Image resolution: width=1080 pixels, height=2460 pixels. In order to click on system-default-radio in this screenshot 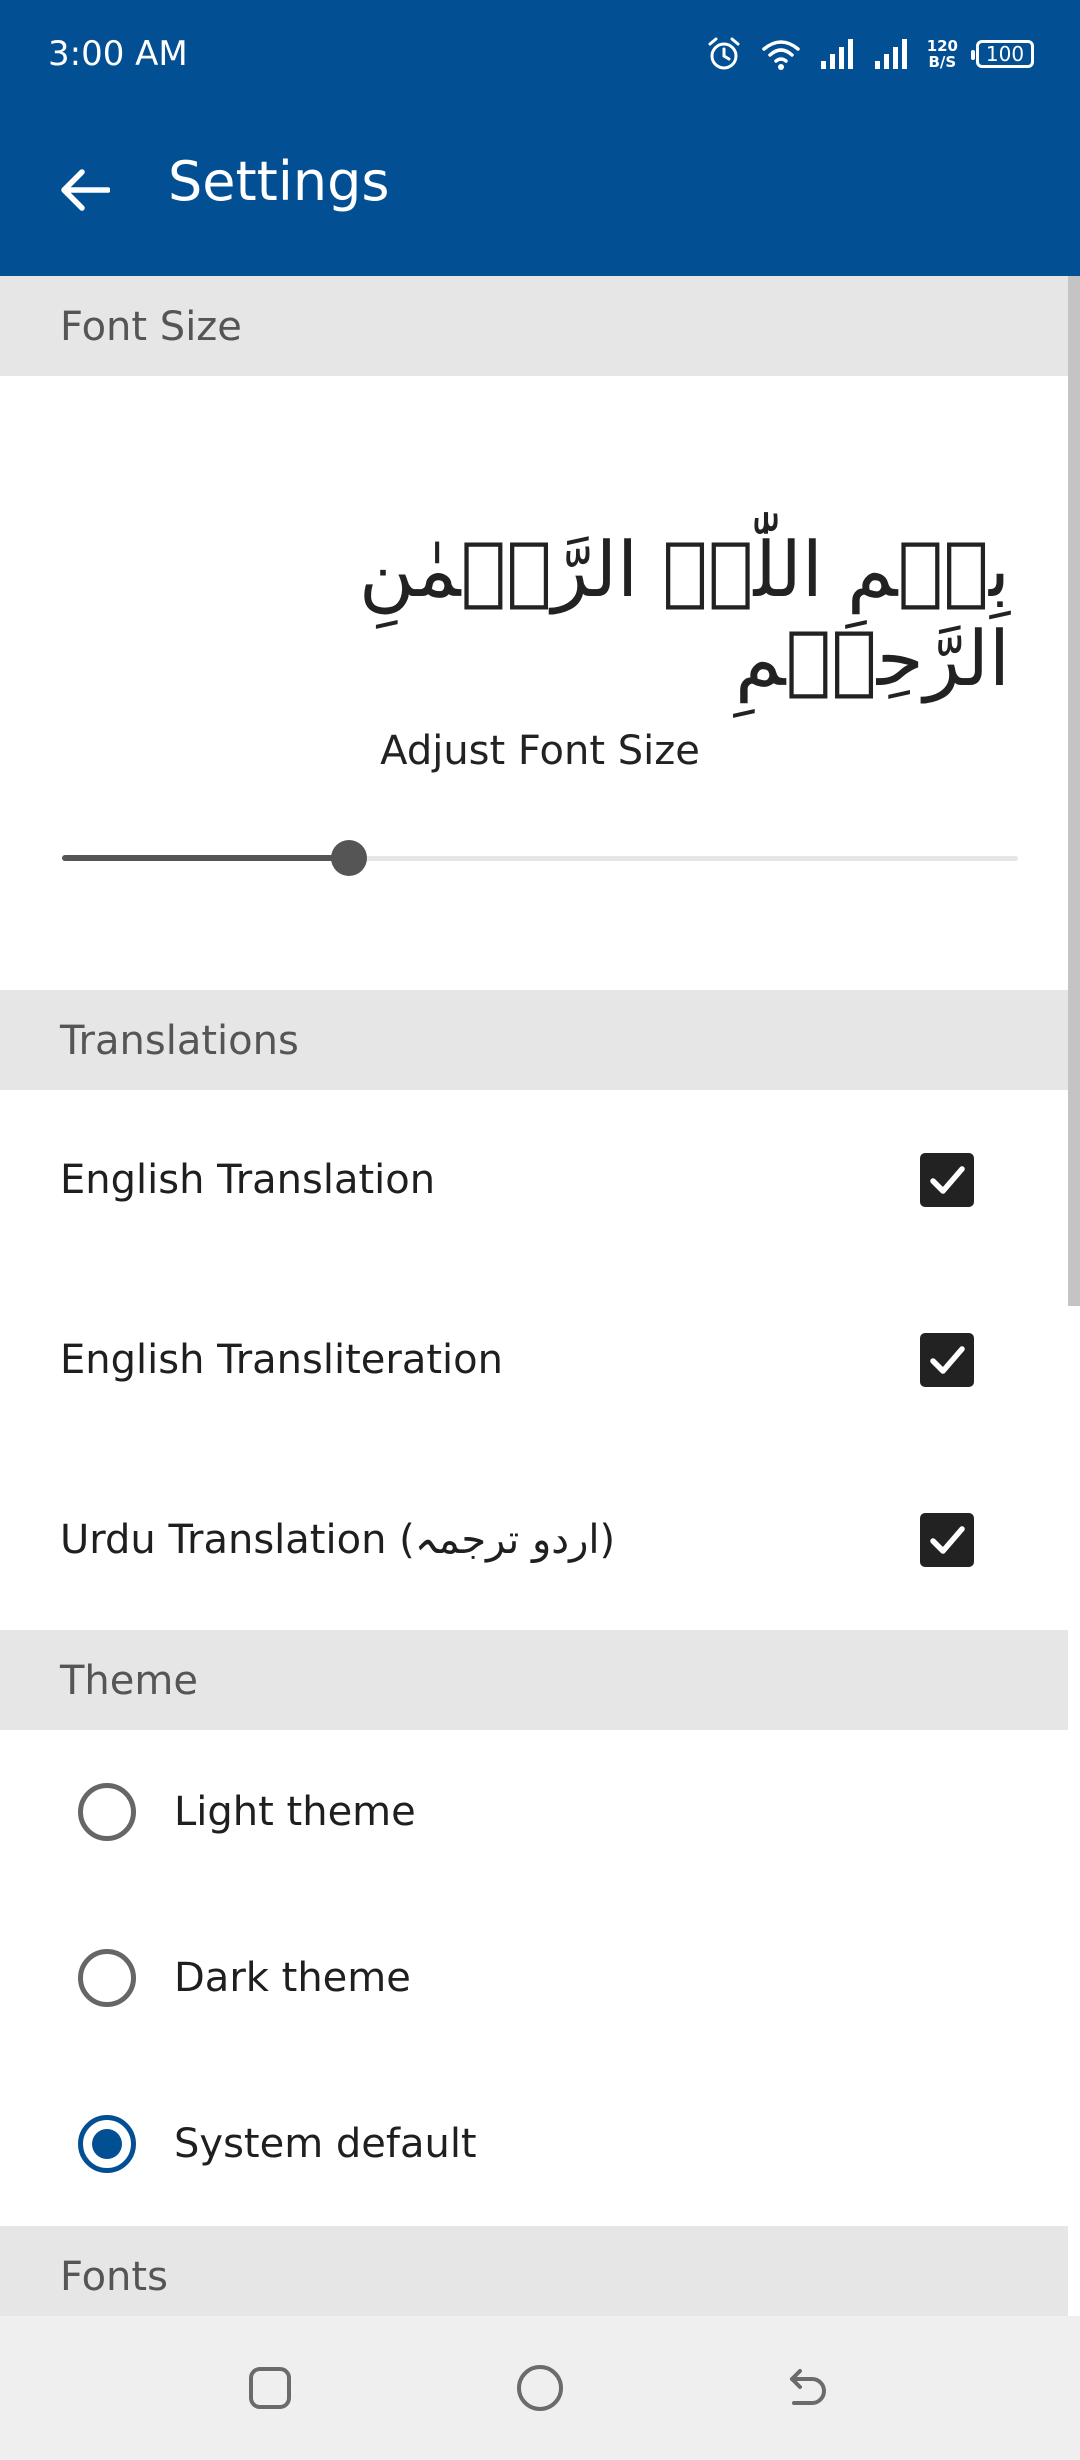, I will do `click(107, 2144)`.